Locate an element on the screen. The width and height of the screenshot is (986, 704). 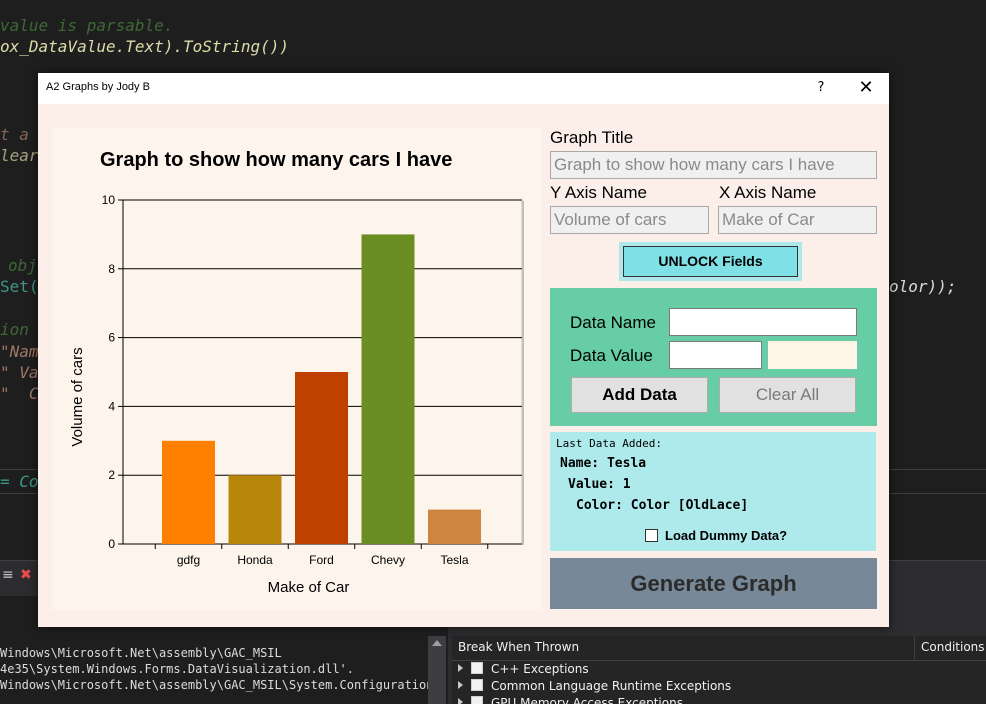
code-line: olor)); is located at coordinates (923, 286).